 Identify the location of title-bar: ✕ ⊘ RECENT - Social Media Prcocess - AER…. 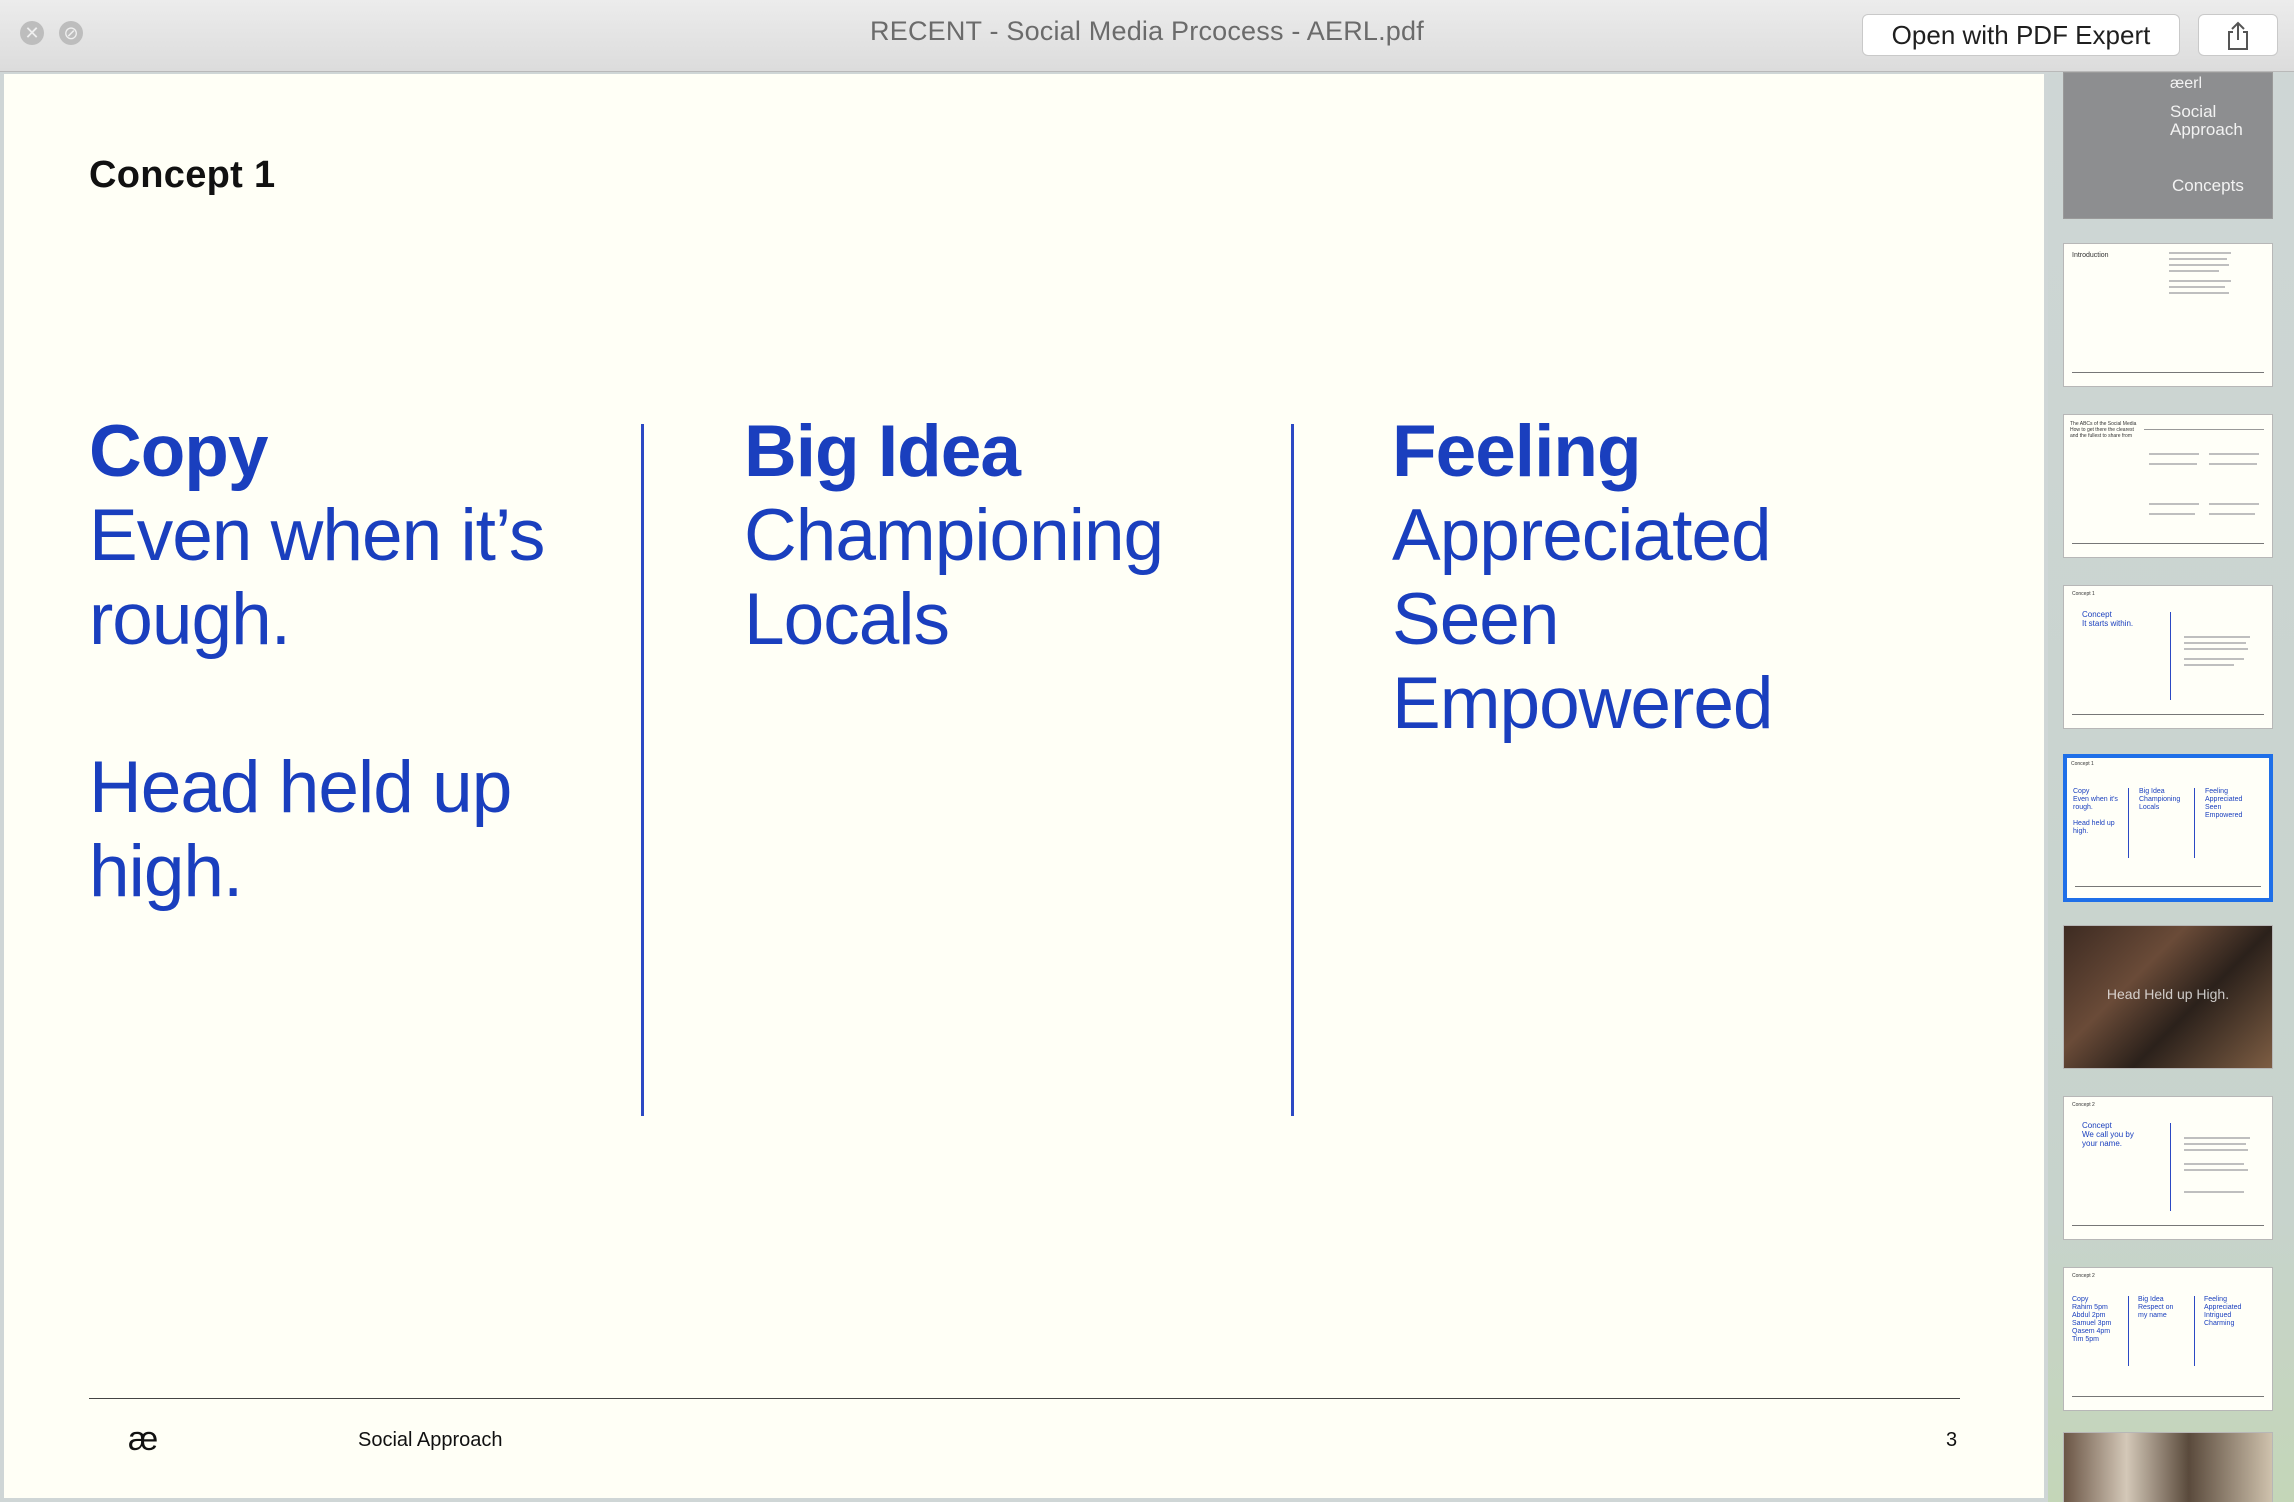
(1147, 36).